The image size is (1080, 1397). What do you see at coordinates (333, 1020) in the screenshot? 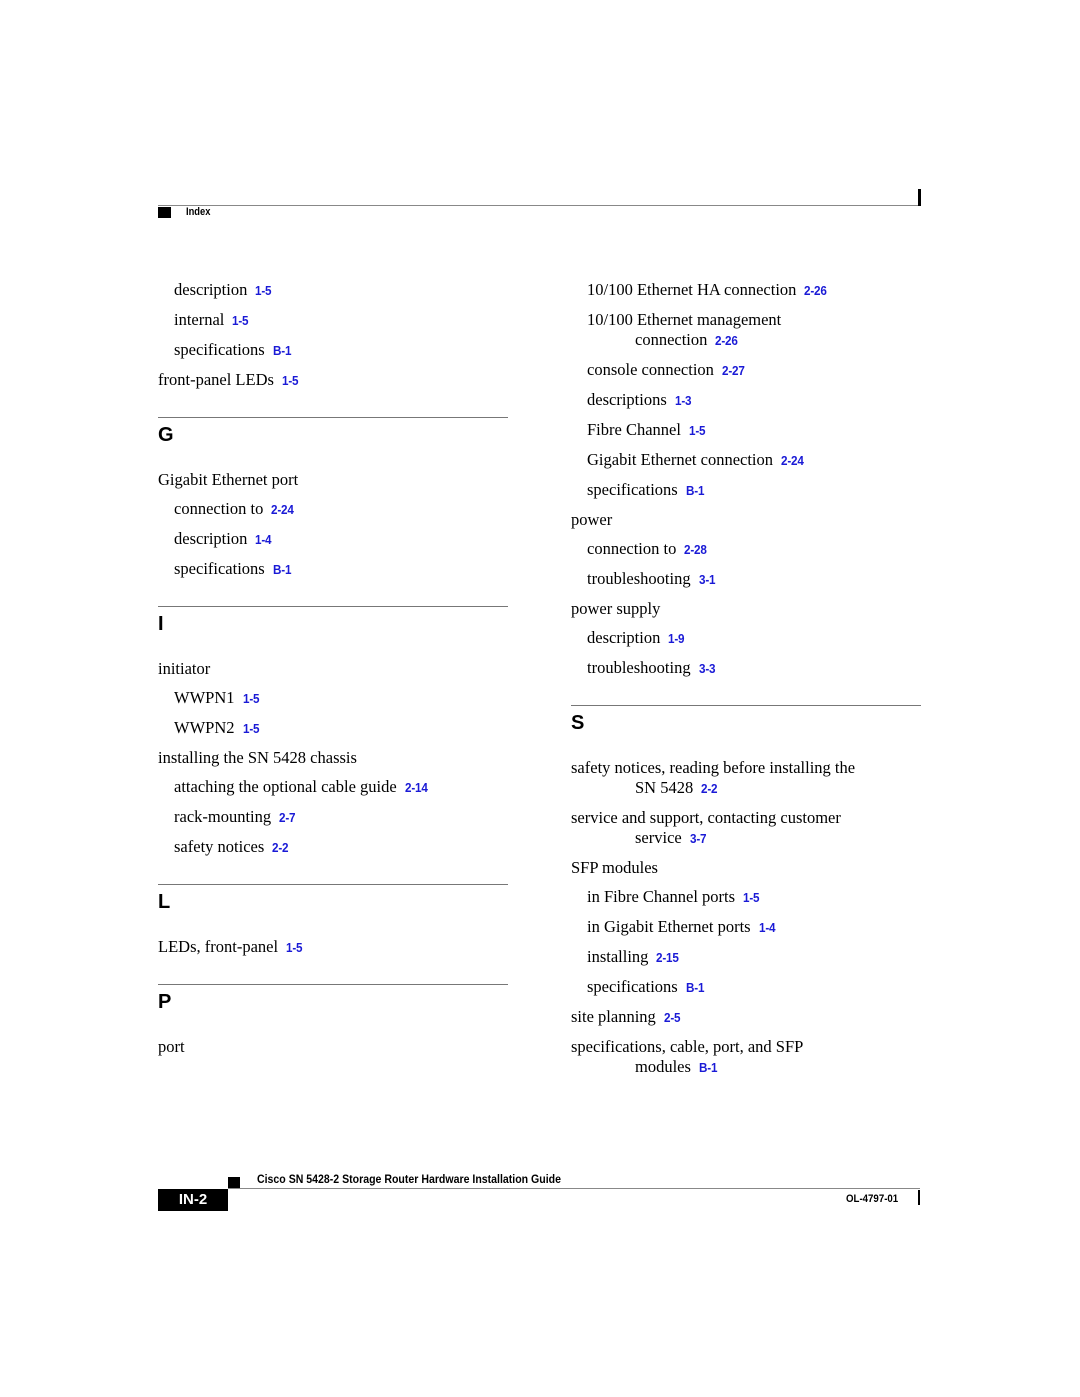
I see `index-section: Pport` at bounding box center [333, 1020].